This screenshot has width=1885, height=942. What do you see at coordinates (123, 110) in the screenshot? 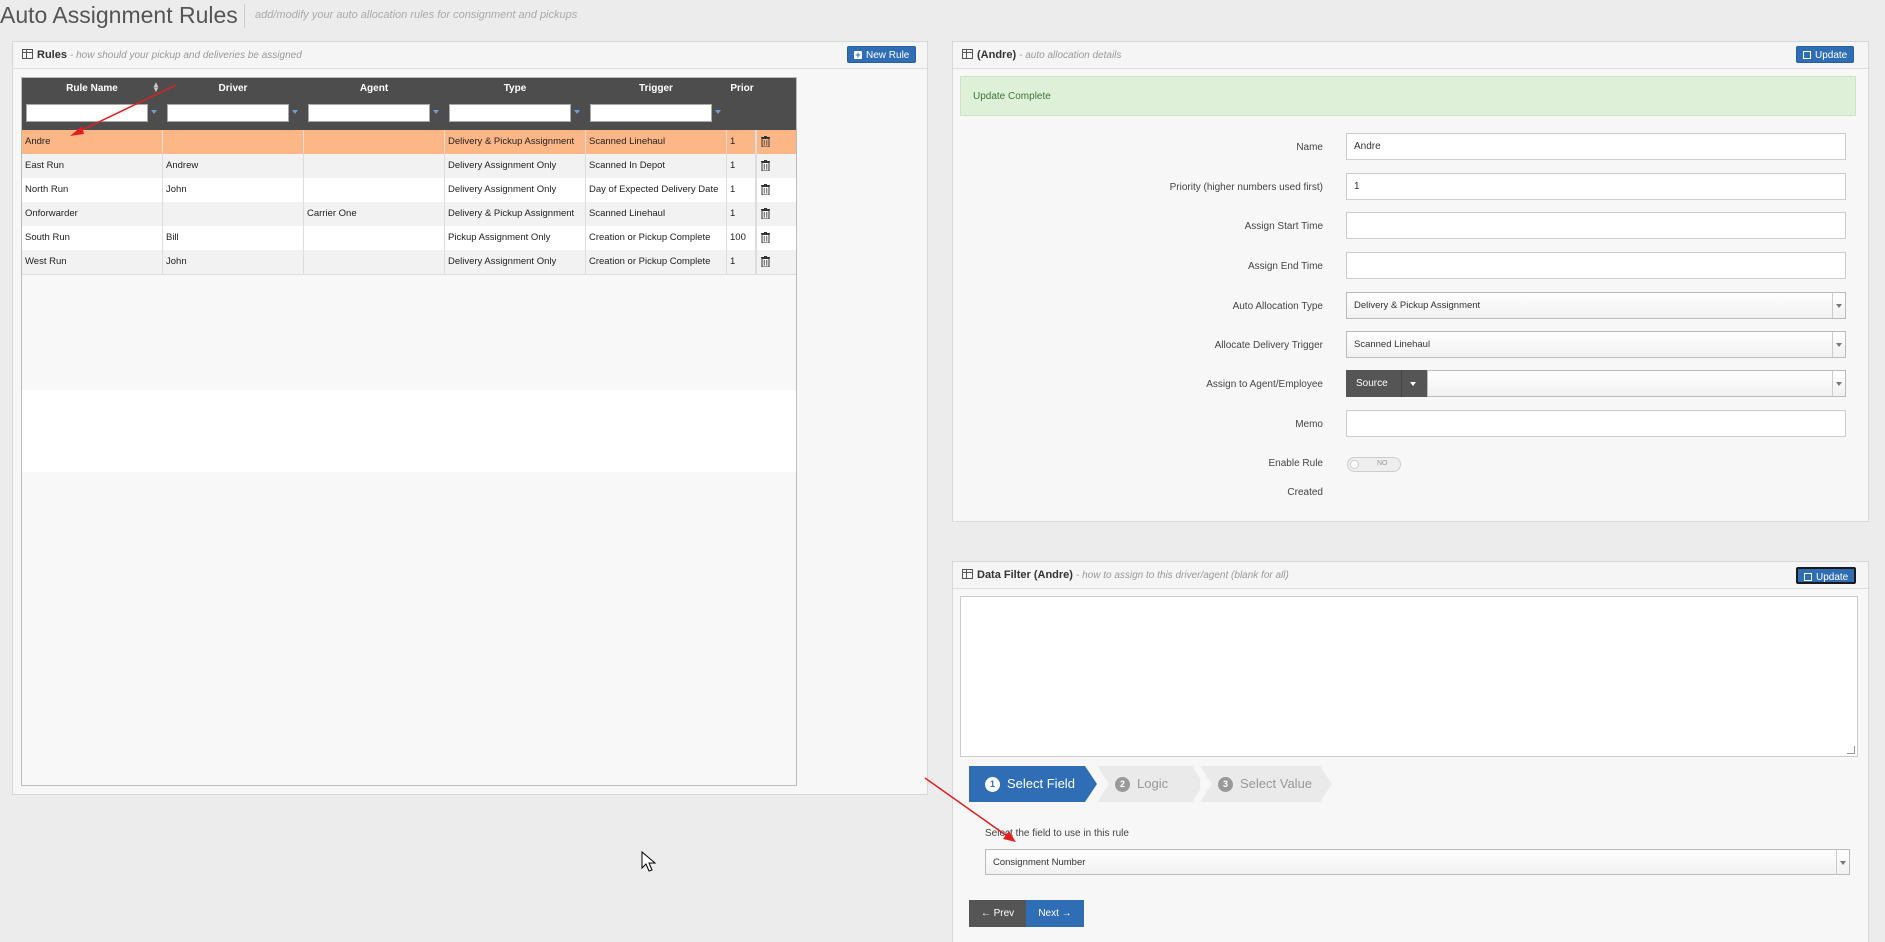
I see `annotation-arrow-to-andre-row` at bounding box center [123, 110].